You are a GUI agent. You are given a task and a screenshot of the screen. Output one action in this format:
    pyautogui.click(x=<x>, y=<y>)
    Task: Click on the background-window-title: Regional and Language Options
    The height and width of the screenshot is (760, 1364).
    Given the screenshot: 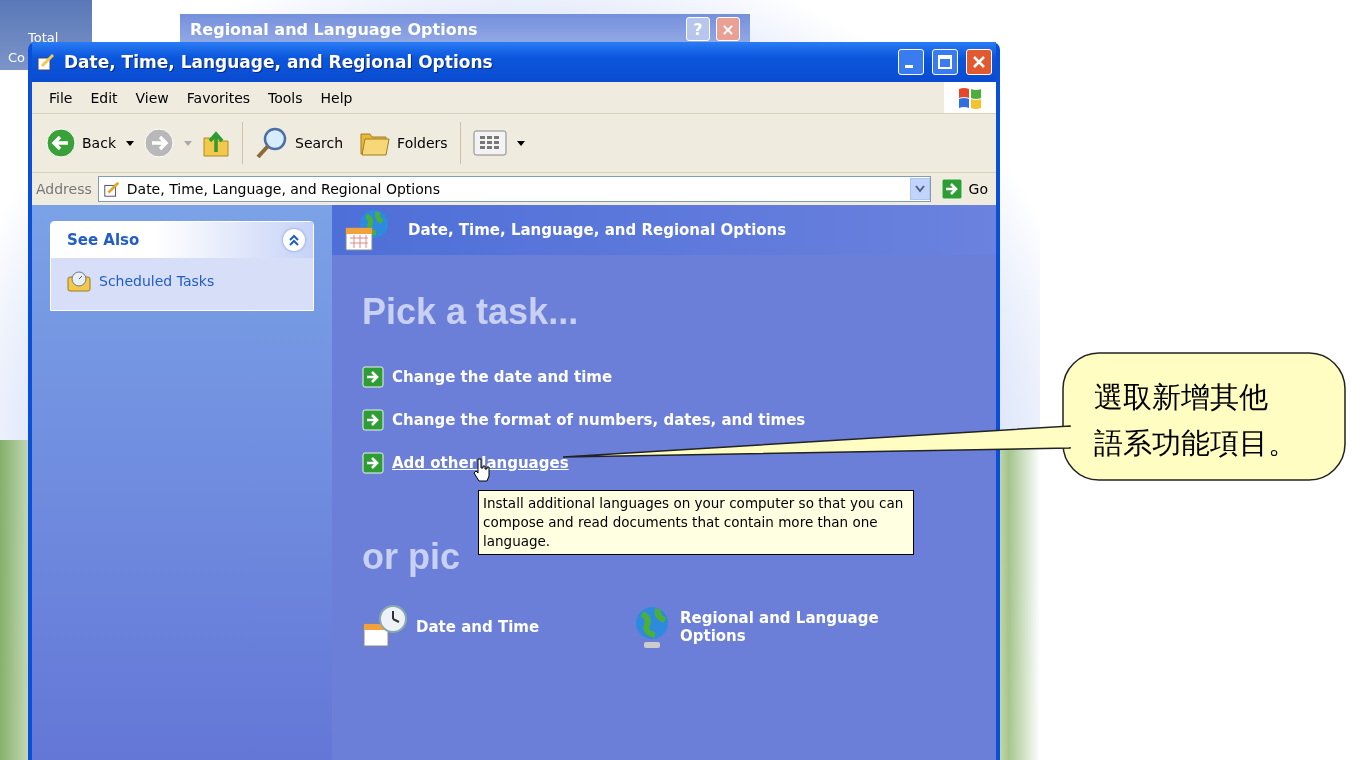 What is the action you would take?
    pyautogui.click(x=334, y=29)
    